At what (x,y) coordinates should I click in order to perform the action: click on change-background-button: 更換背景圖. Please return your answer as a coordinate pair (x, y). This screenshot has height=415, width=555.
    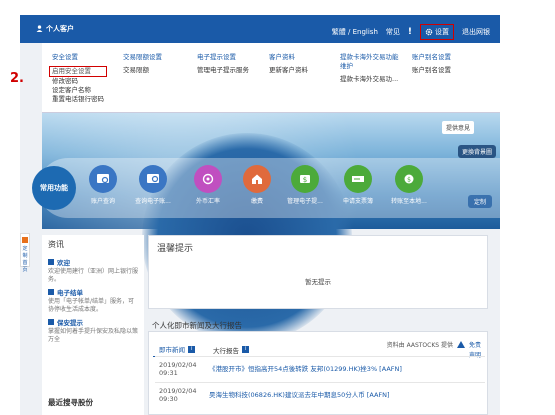
    Looking at the image, I should click on (476, 151).